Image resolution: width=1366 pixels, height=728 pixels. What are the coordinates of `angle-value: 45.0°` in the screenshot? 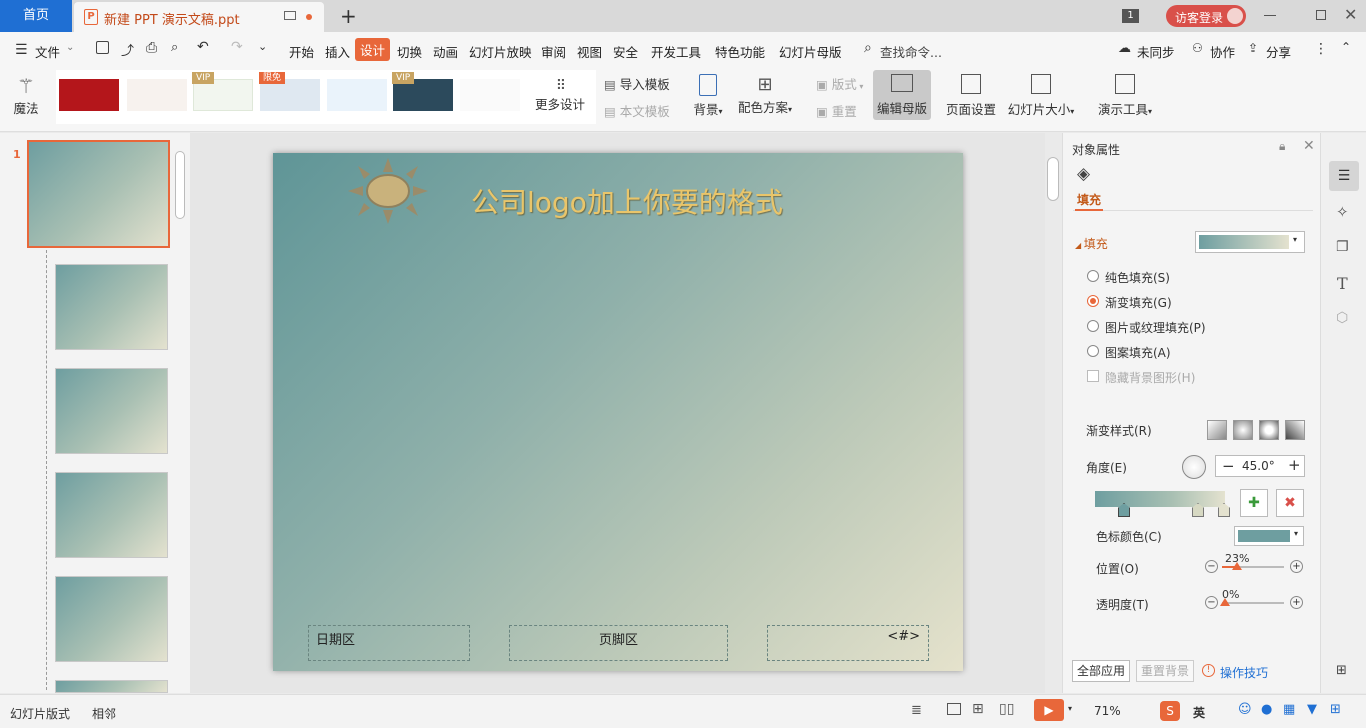 It's located at (1258, 466).